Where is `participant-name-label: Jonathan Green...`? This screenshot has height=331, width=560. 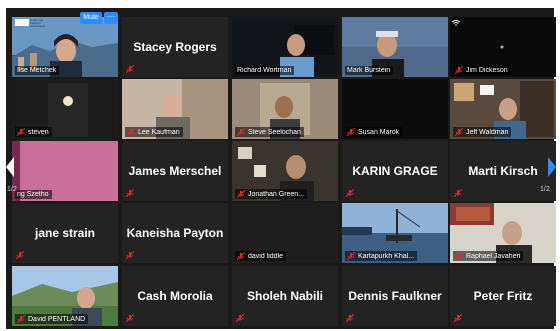 participant-name-label: Jonathan Green... is located at coordinates (271, 194).